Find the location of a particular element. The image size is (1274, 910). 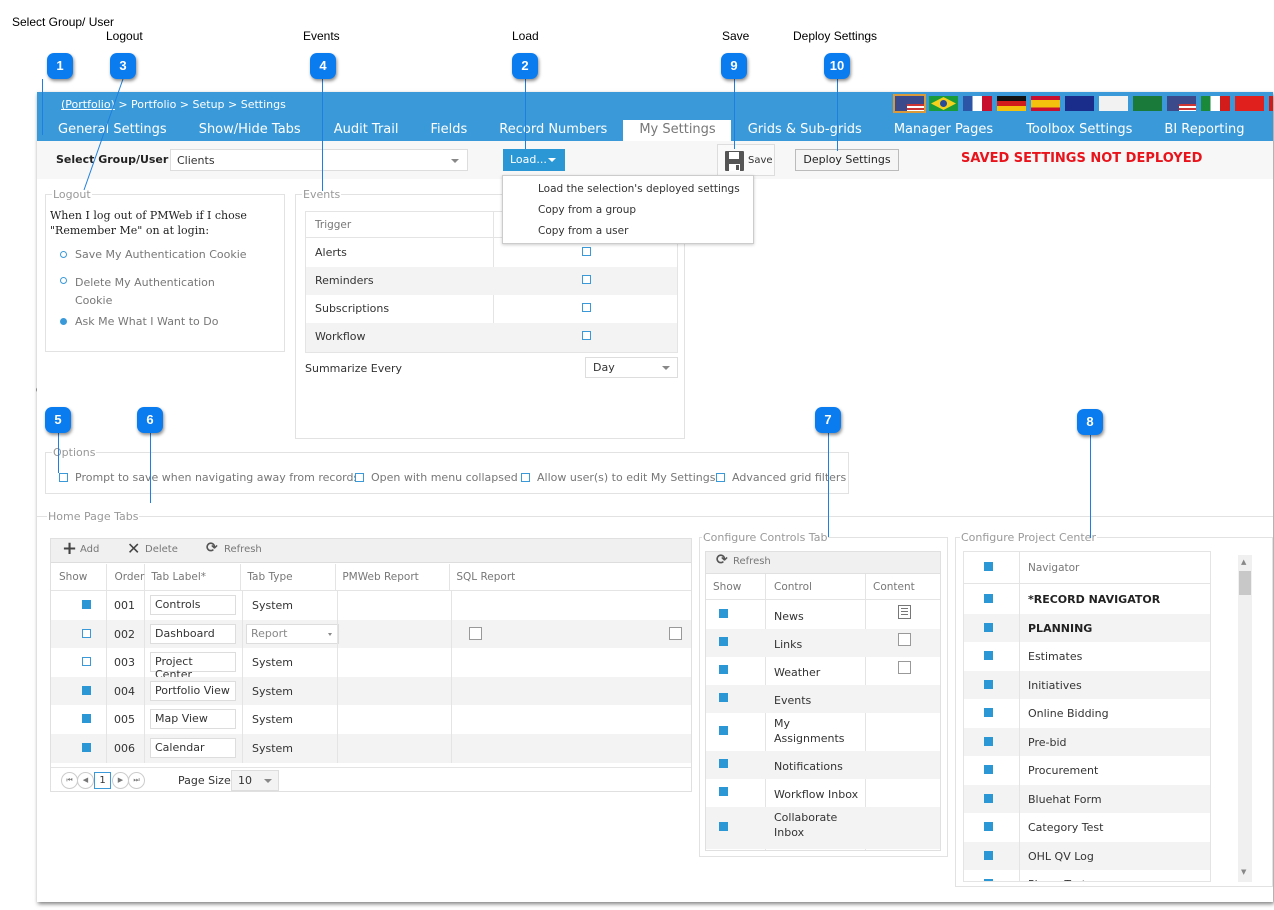

option-checkbox-prompt-save is located at coordinates (63, 477).